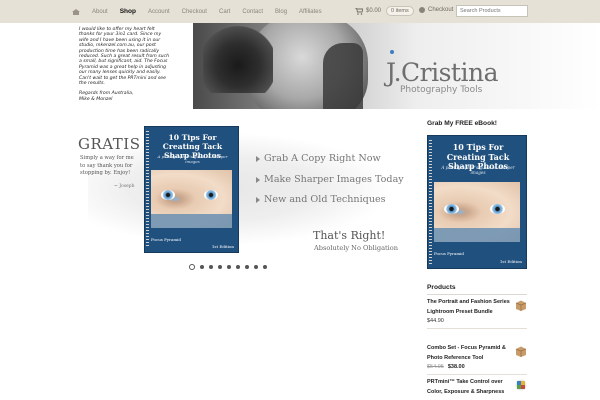 The image size is (600, 400). What do you see at coordinates (349, 235) in the screenshot?
I see `thats-right-heading: That's Right!` at bounding box center [349, 235].